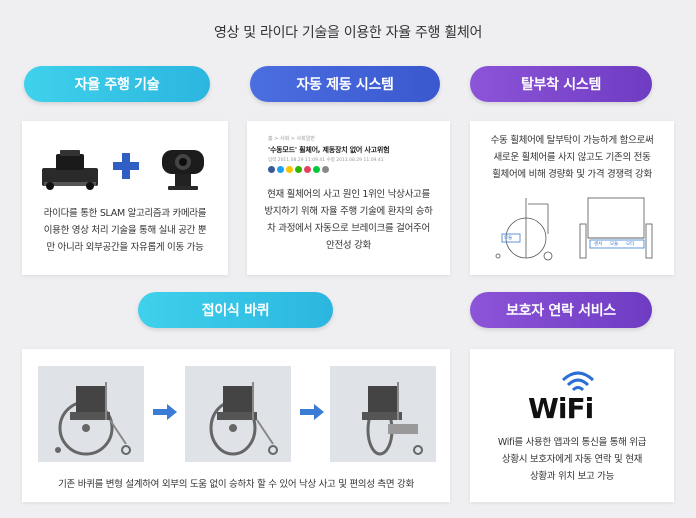 The height and width of the screenshot is (518, 696). What do you see at coordinates (125, 213) in the screenshot?
I see `desc-line: 라이다를 통한 SLAM 알고리즘과 카메라를` at bounding box center [125, 213].